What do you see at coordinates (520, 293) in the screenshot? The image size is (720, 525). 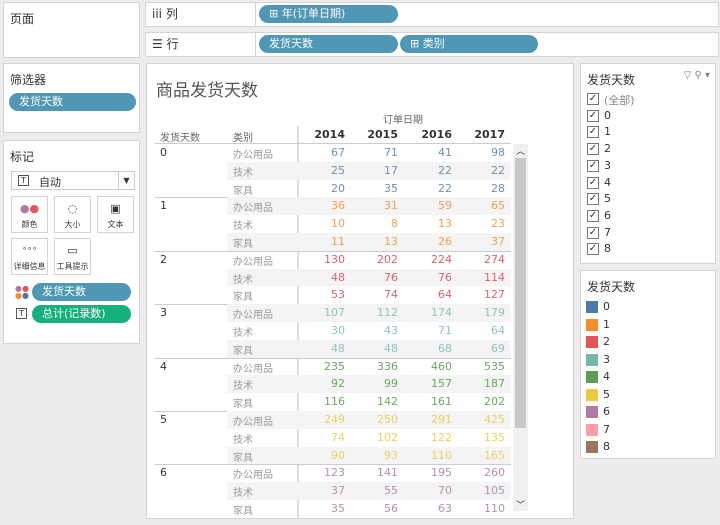 I see `scrollbar-thumb` at bounding box center [520, 293].